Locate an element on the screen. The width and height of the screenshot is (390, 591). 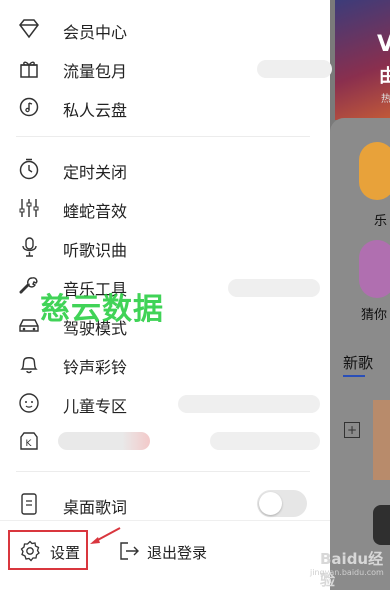
menu-item-label: 儿童专区 is located at coordinates (95, 406).